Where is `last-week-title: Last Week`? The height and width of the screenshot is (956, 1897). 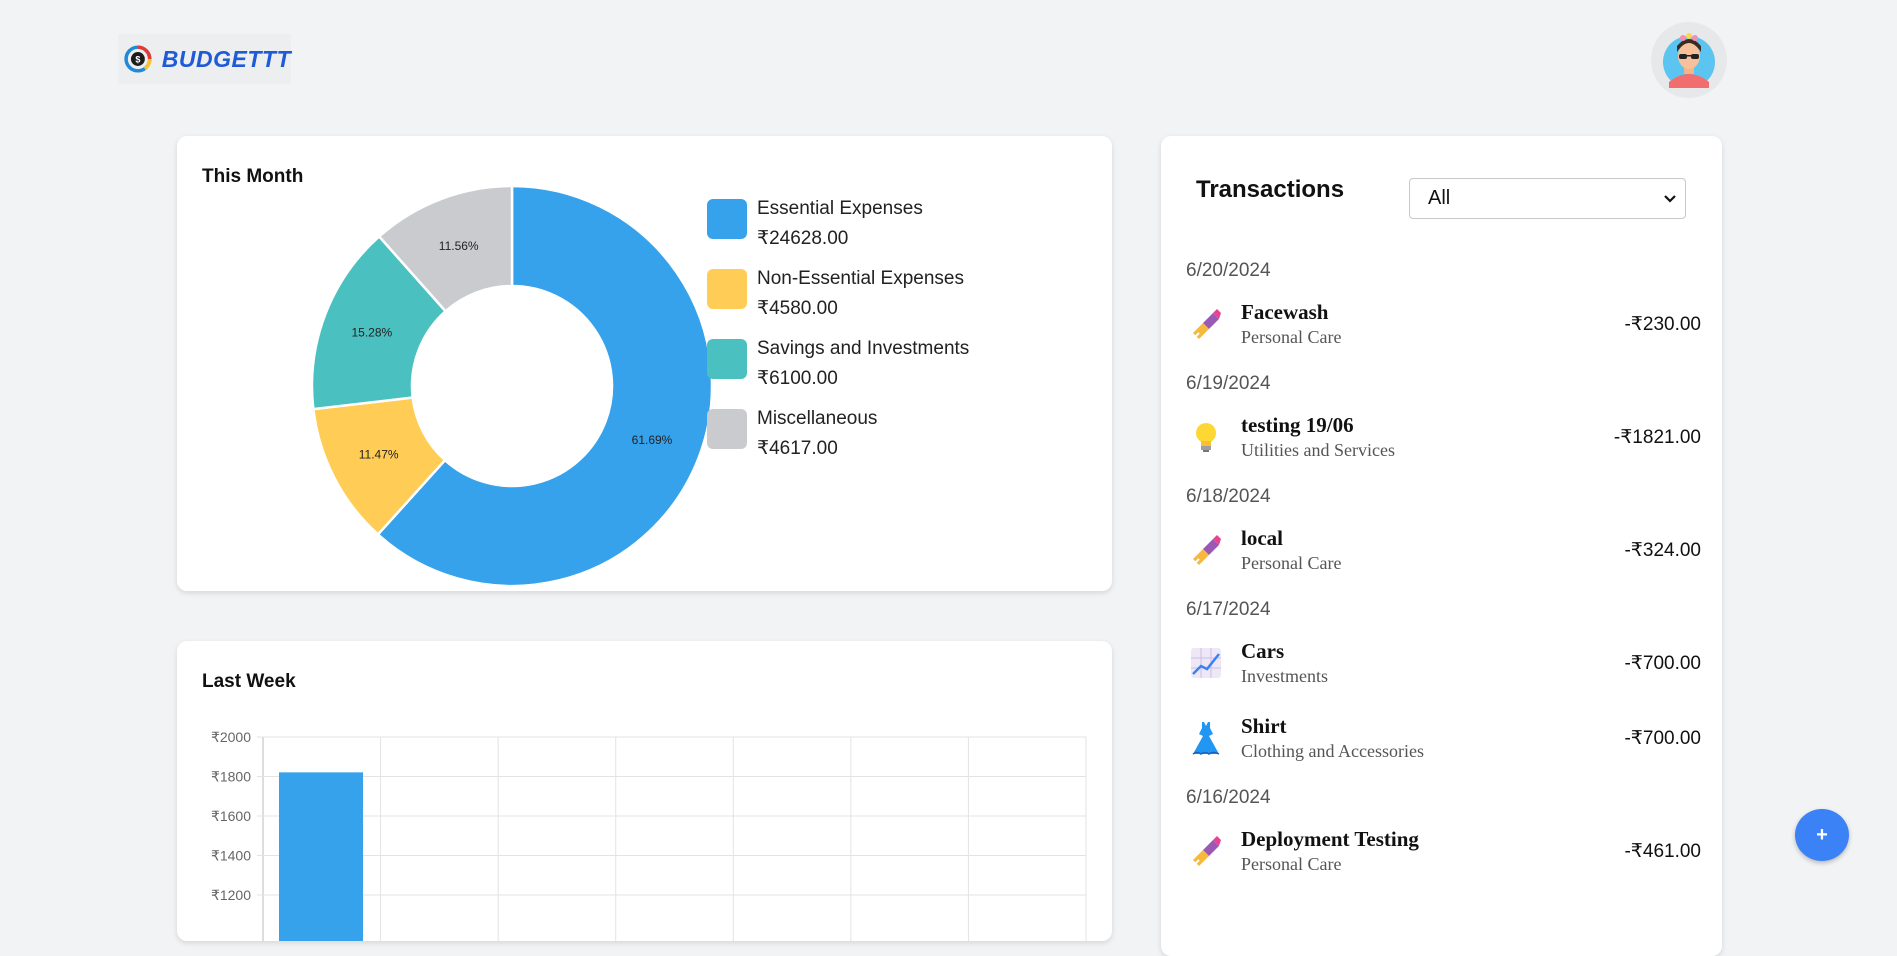 last-week-title: Last Week is located at coordinates (249, 681).